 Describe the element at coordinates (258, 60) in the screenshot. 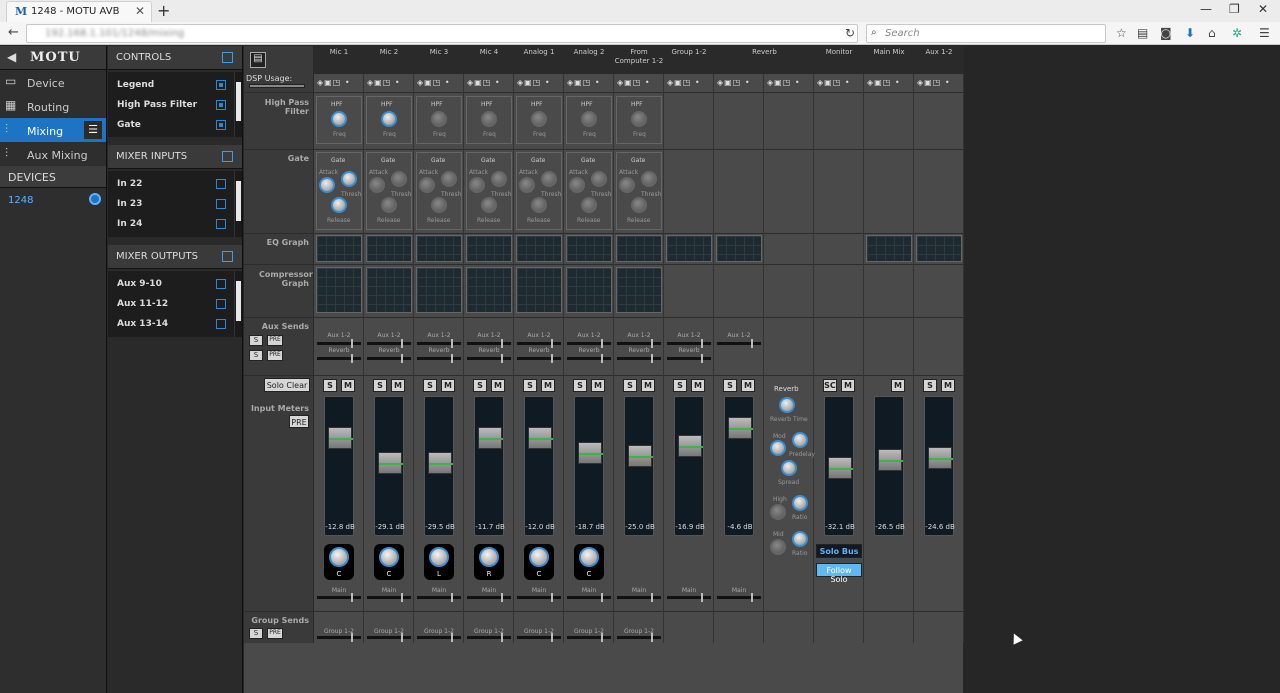

I see `mixer-view-icon: ▤` at that location.